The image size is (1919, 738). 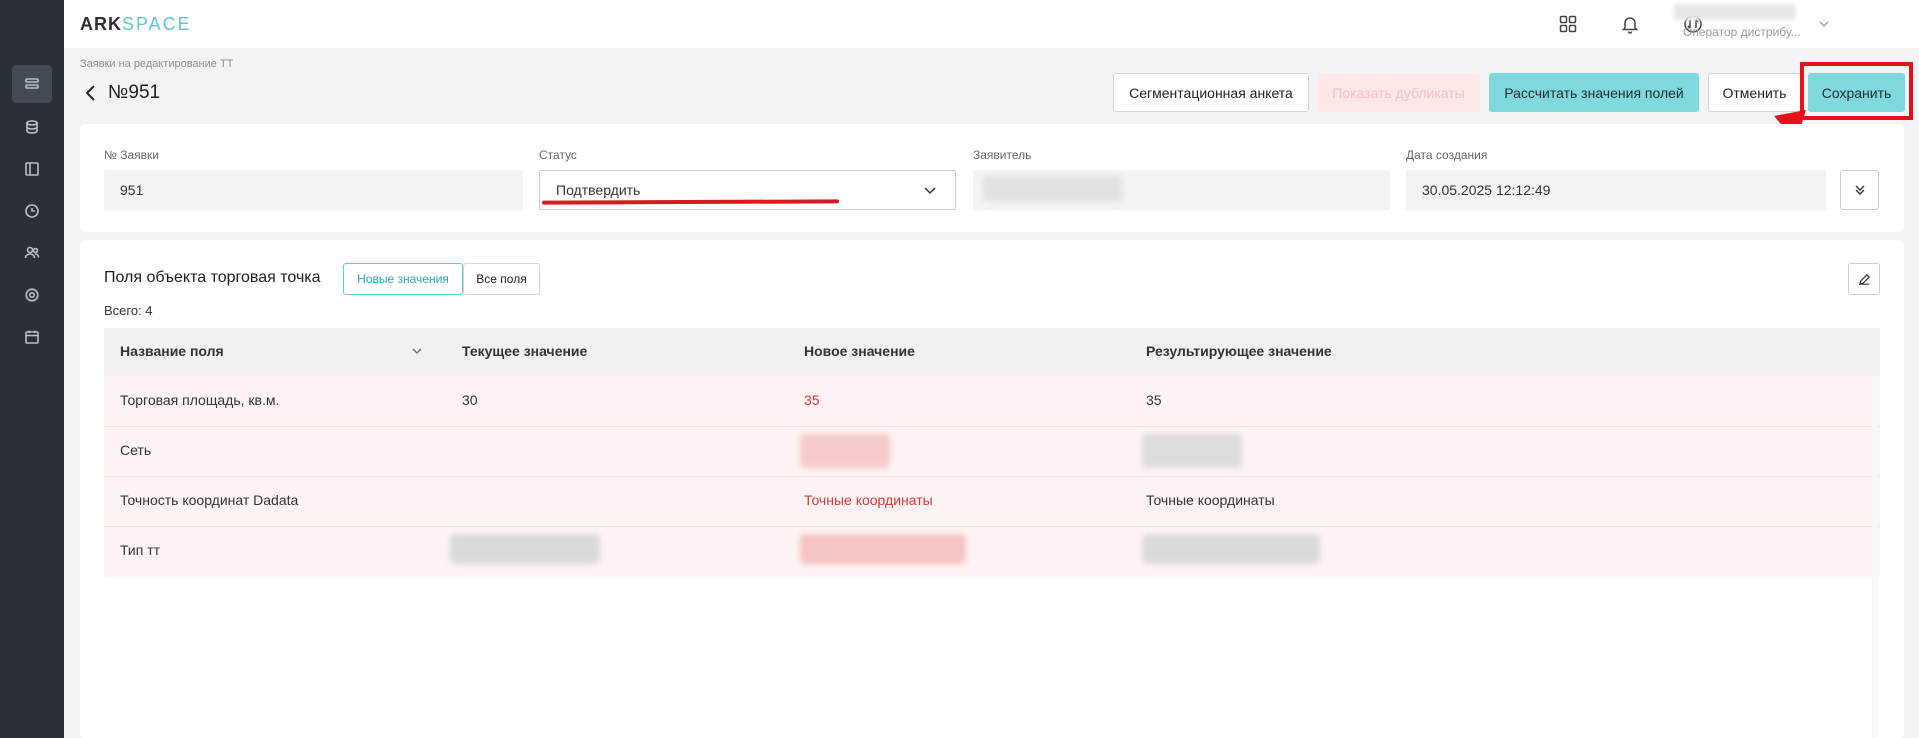 What do you see at coordinates (501, 279) in the screenshot?
I see `tab-all-fields: Все поля` at bounding box center [501, 279].